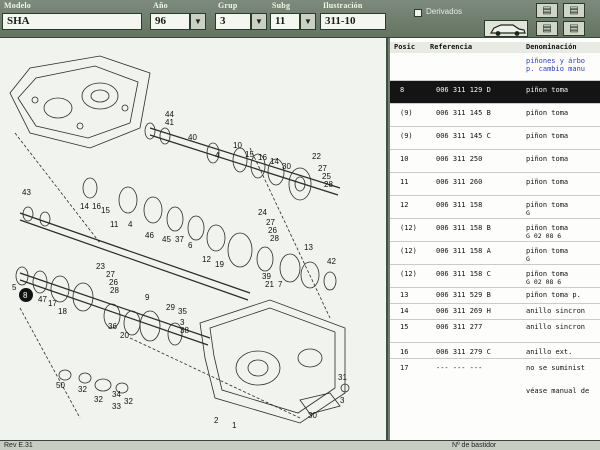 The width and height of the screenshot is (600, 450). Describe the element at coordinates (506, 28) in the screenshot. I see `car-icon` at that location.